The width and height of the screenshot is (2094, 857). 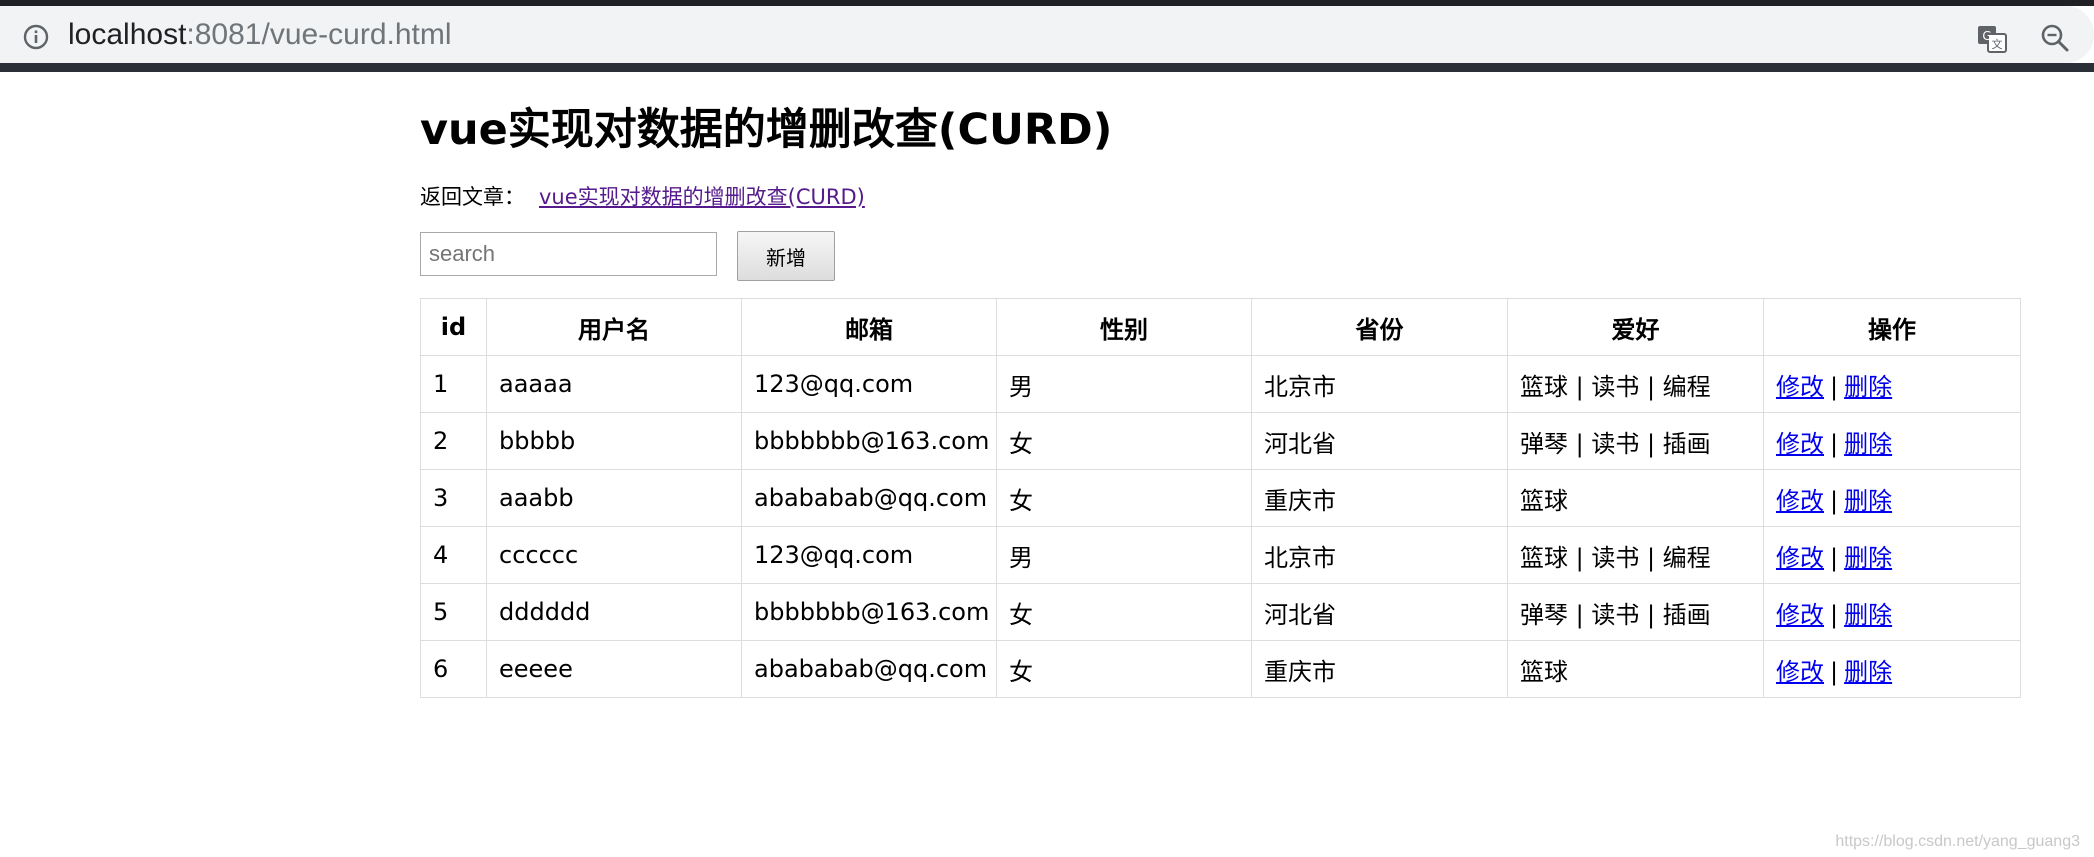 I want to click on cell-username: dddddd, so click(x=614, y=612).